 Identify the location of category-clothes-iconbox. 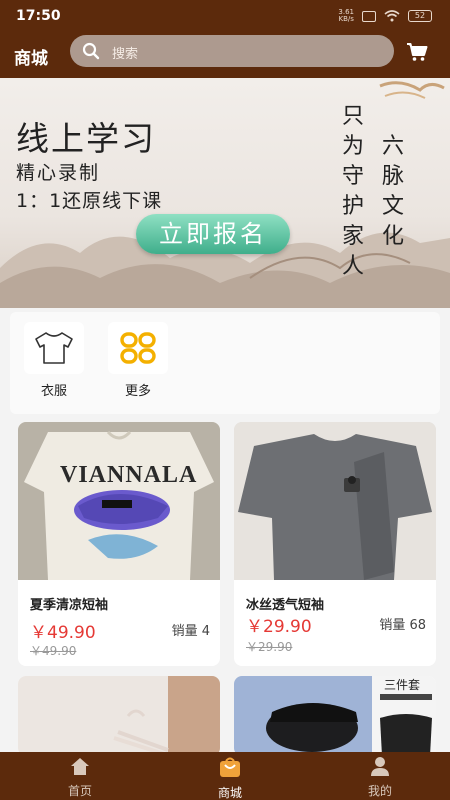
(54, 348).